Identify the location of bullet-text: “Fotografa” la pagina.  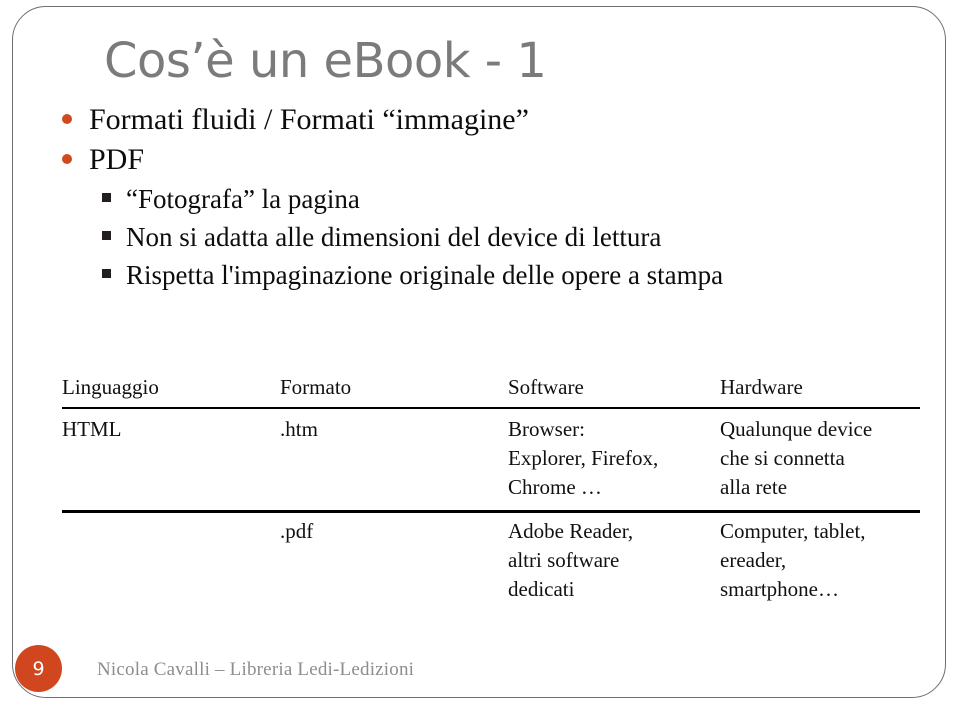
(243, 199).